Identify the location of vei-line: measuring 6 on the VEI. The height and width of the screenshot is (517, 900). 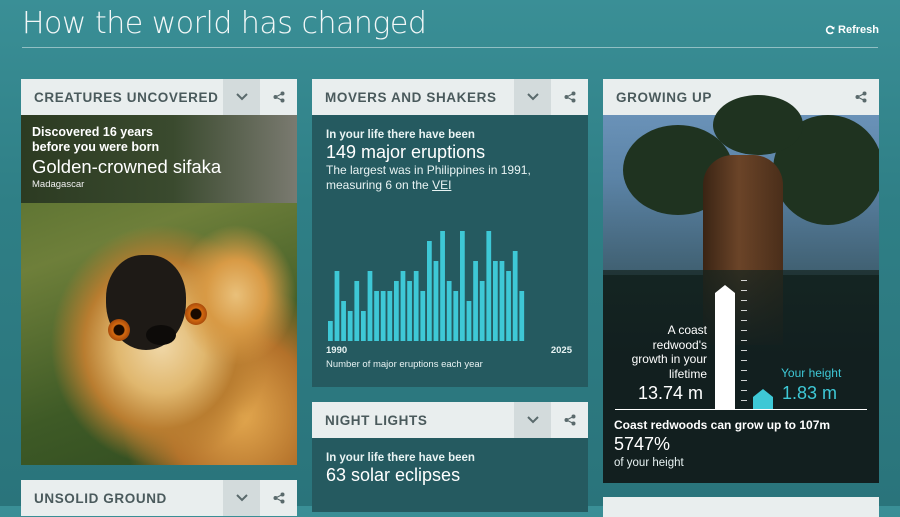
(428, 185).